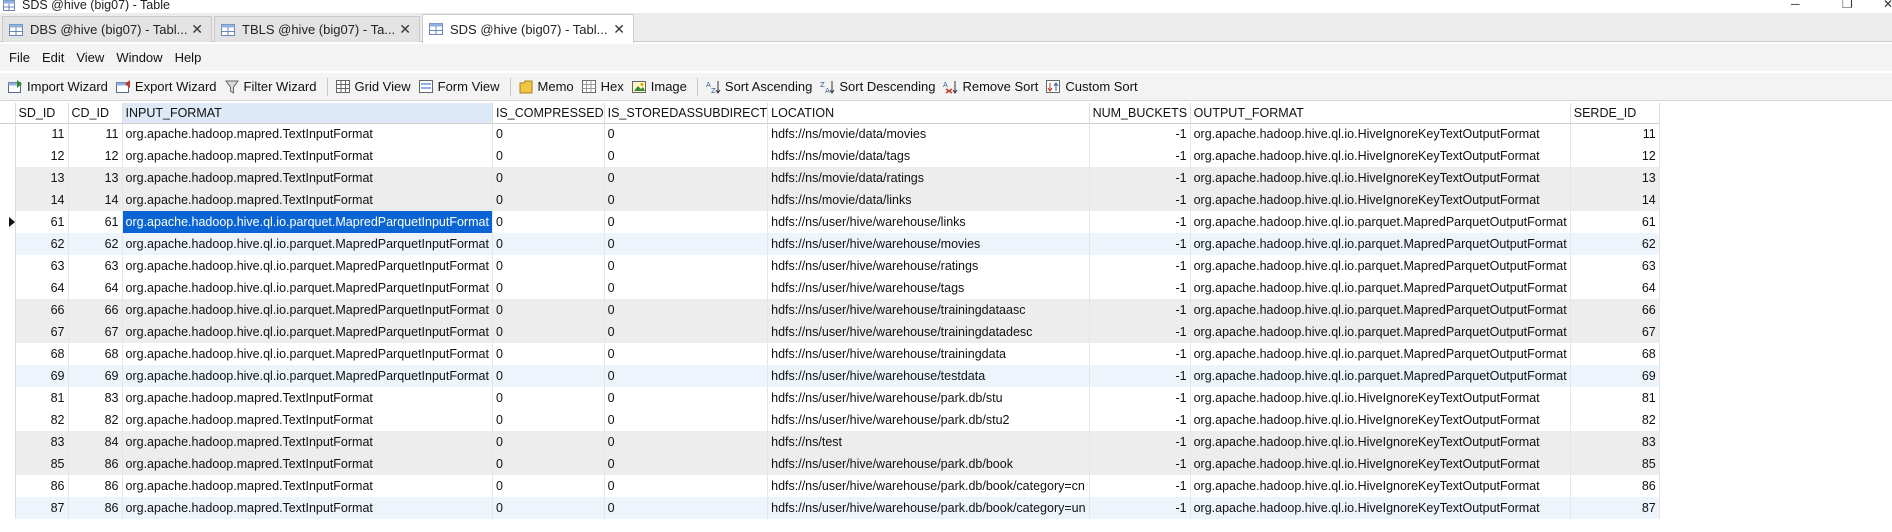 The width and height of the screenshot is (1892, 532). Describe the element at coordinates (139, 57) in the screenshot. I see `menu-window: Window` at that location.